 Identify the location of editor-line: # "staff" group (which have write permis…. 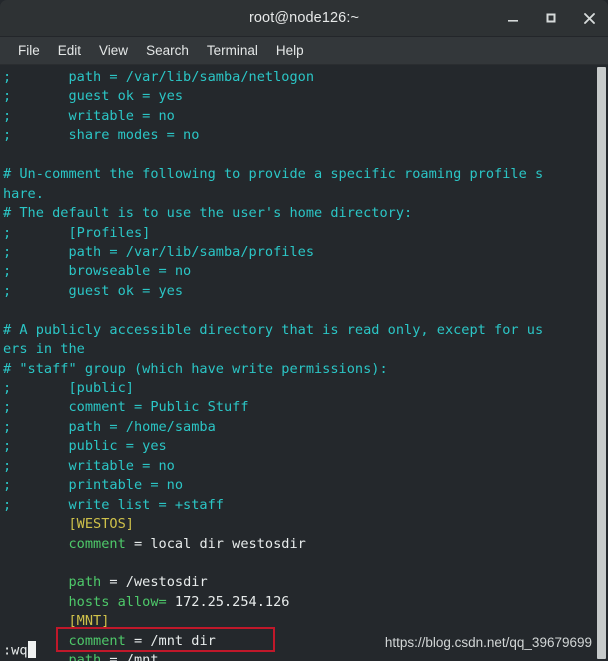
(298, 369).